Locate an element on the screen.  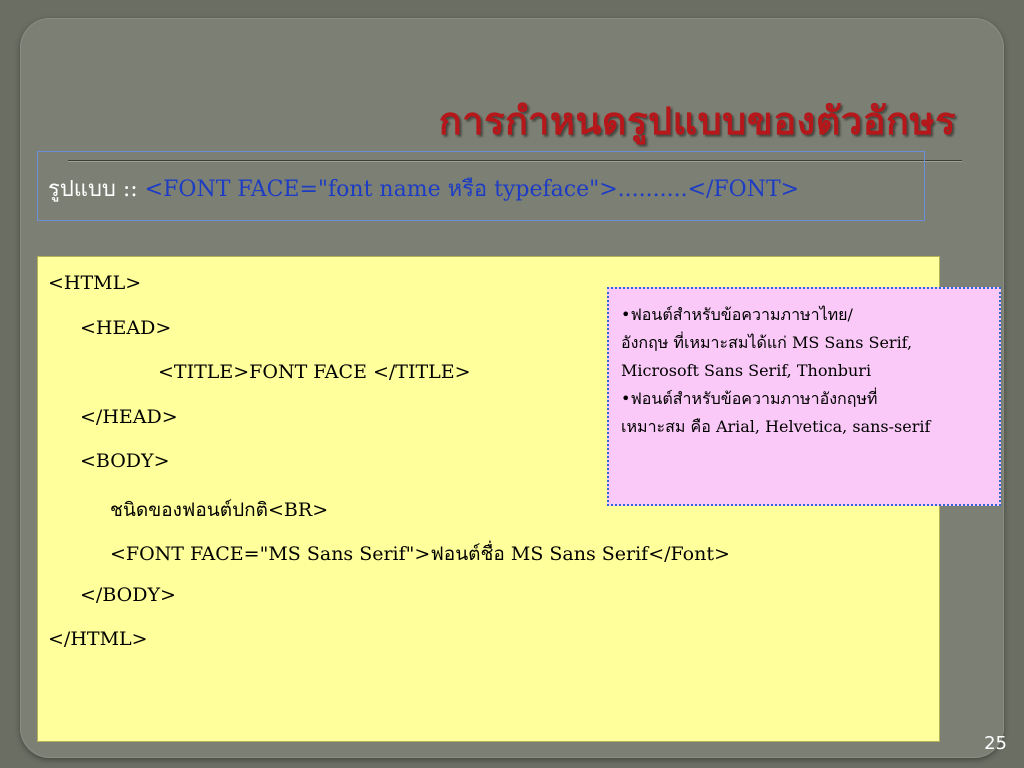
code-line-head-close: </HEAD> is located at coordinates (129, 417).